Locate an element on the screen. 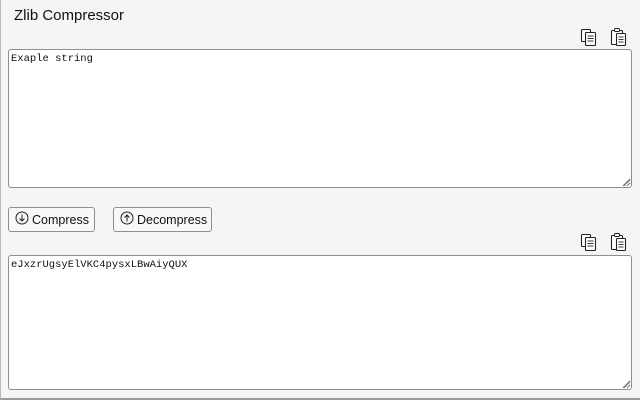 This screenshot has width=640, height=400. compress-label: Compress is located at coordinates (60, 219).